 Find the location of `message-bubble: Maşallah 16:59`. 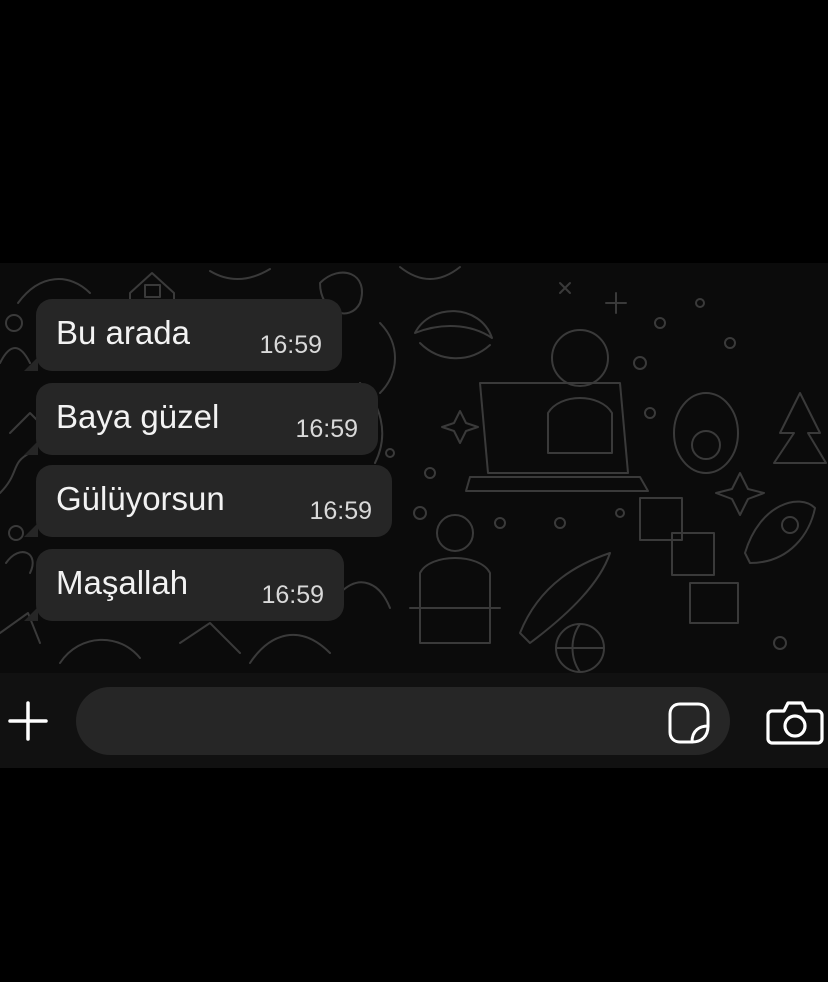

message-bubble: Maşallah 16:59 is located at coordinates (184, 585).